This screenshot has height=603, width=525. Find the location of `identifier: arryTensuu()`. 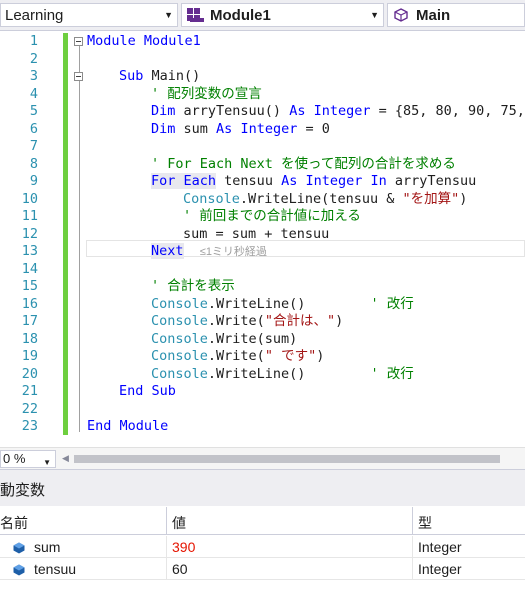

identifier: arryTensuu() is located at coordinates (232, 111).